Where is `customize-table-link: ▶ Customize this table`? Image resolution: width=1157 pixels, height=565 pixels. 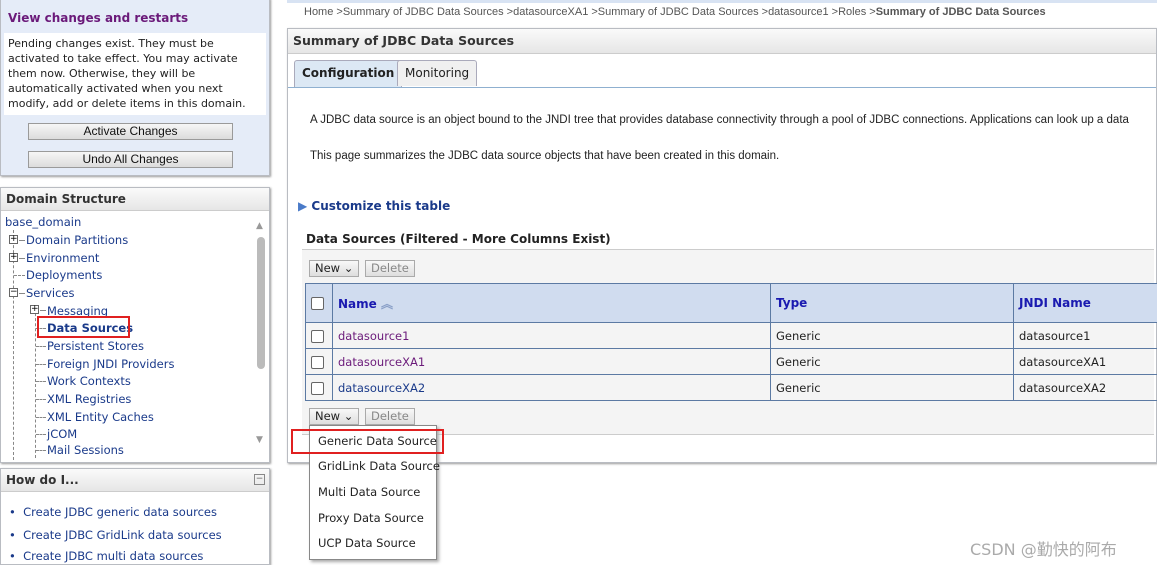
customize-table-link: ▶ Customize this table is located at coordinates (374, 206).